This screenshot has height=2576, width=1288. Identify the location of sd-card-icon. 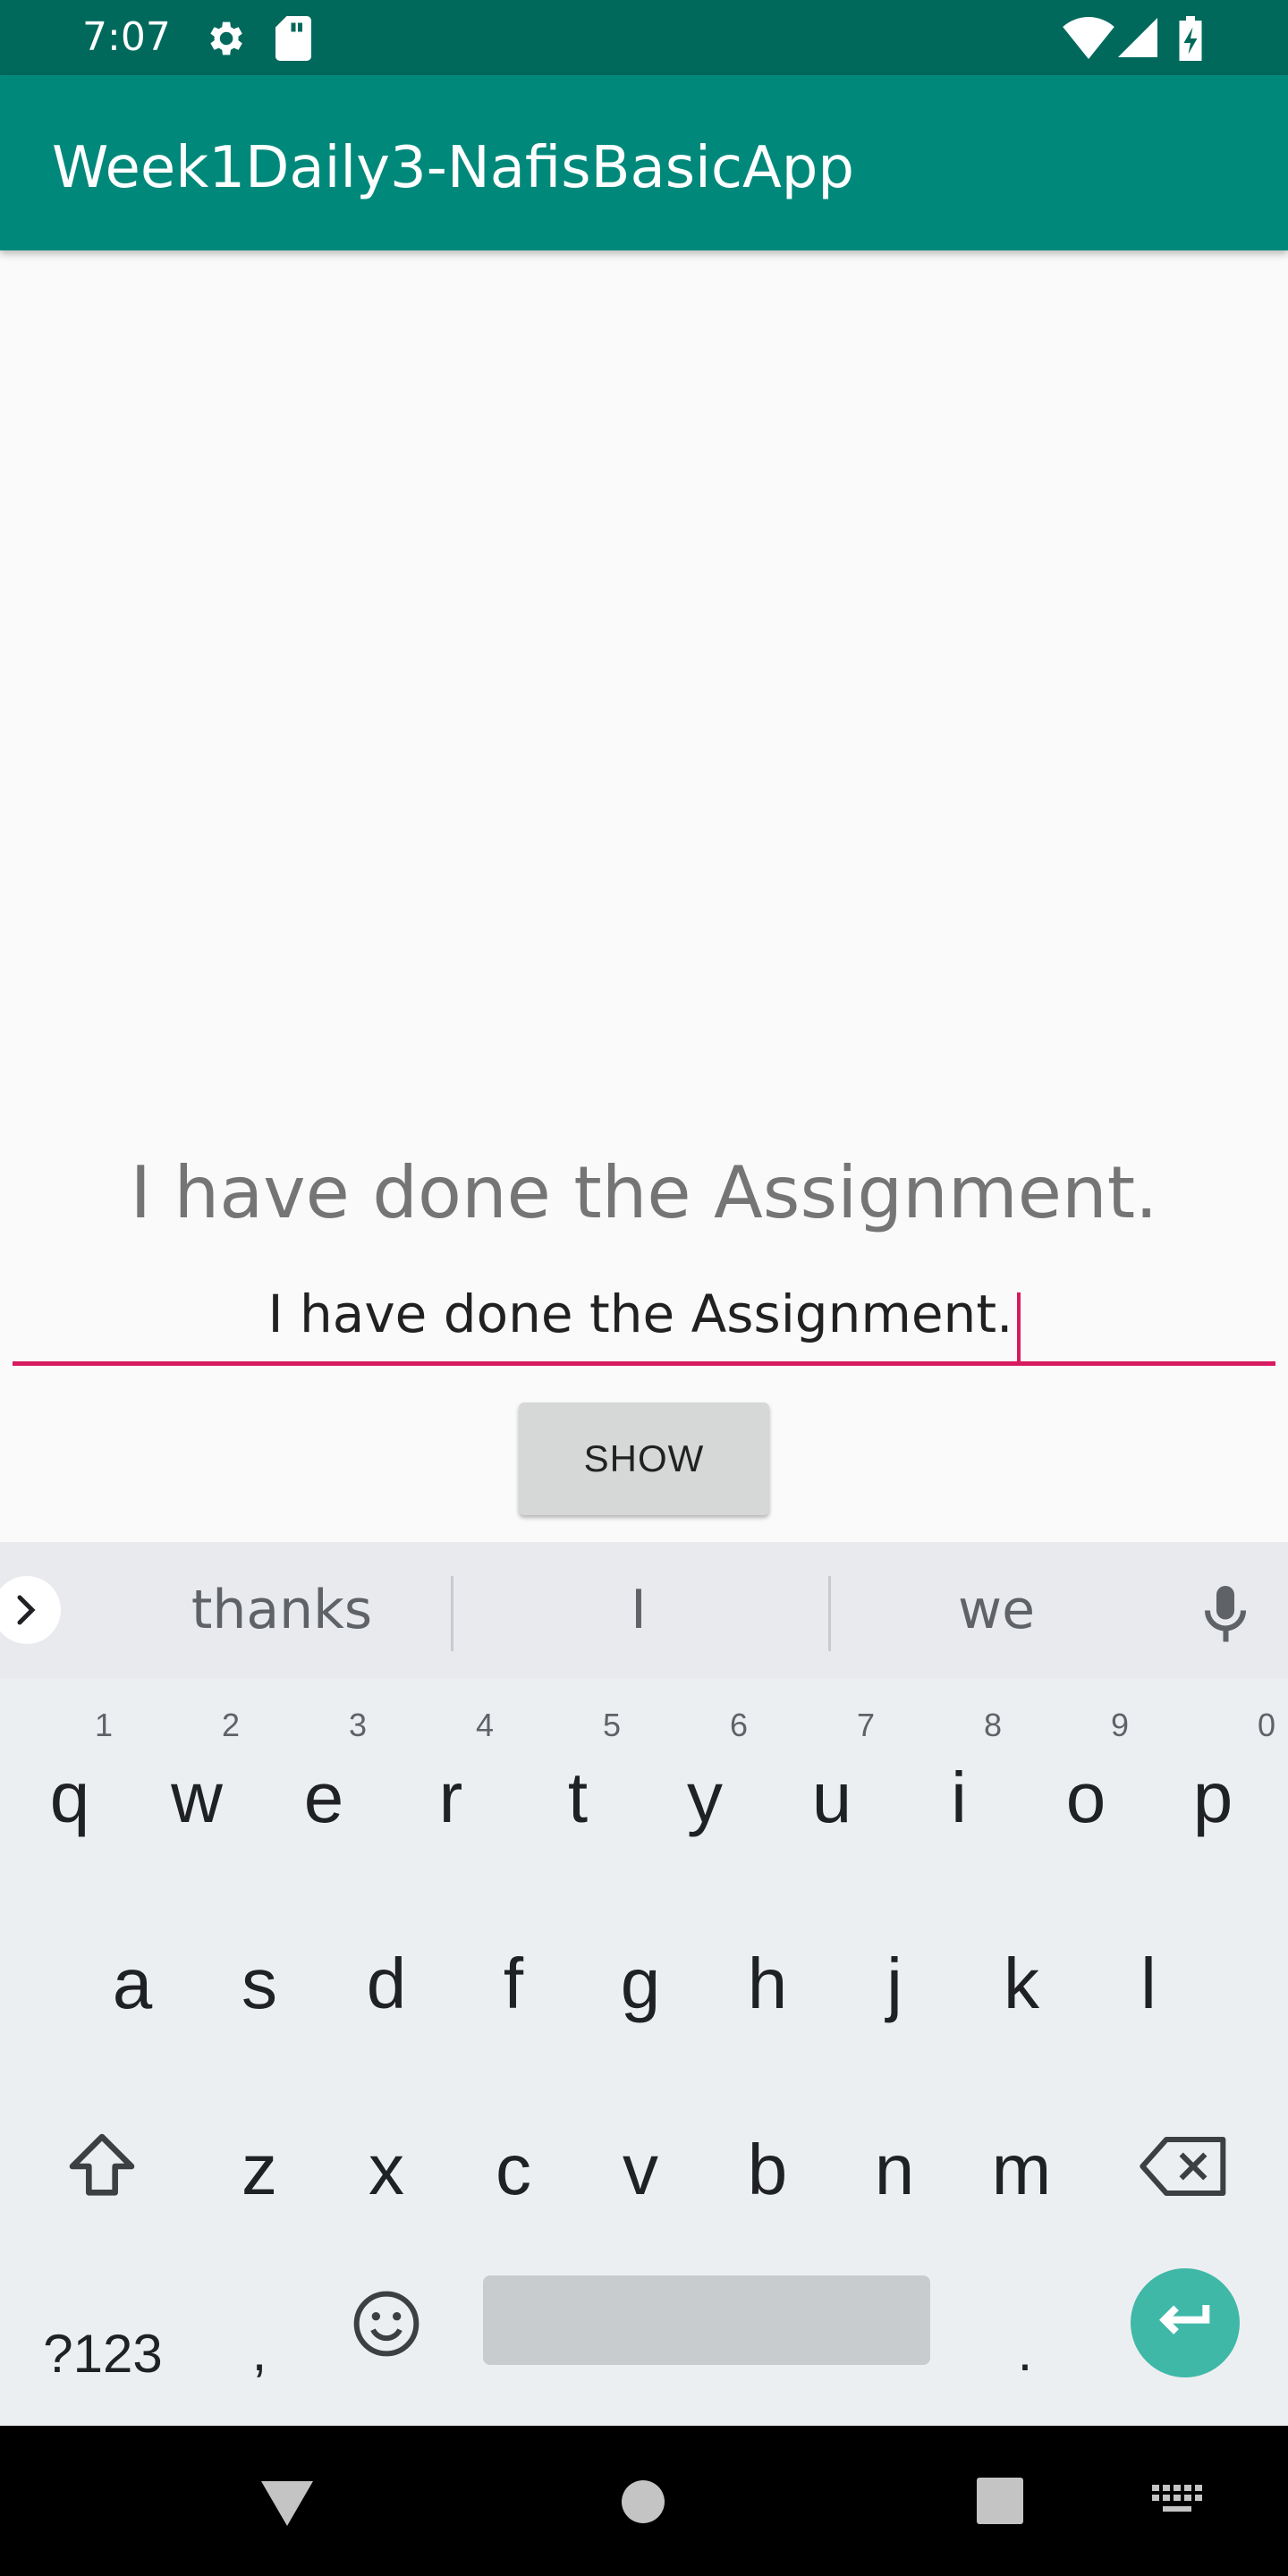
(293, 38).